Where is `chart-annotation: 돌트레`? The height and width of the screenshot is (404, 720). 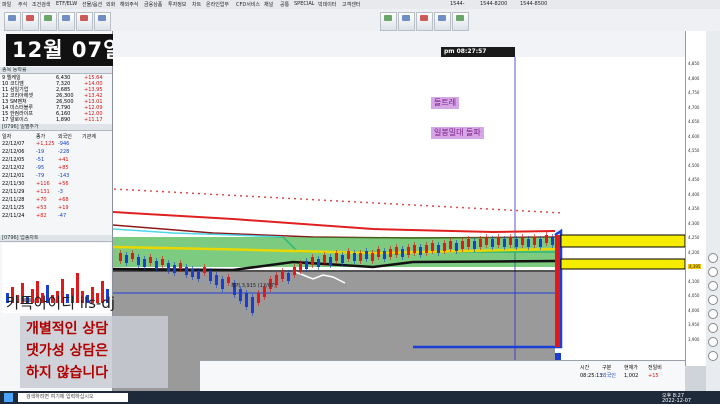 chart-annotation: 돌트레 is located at coordinates (445, 103).